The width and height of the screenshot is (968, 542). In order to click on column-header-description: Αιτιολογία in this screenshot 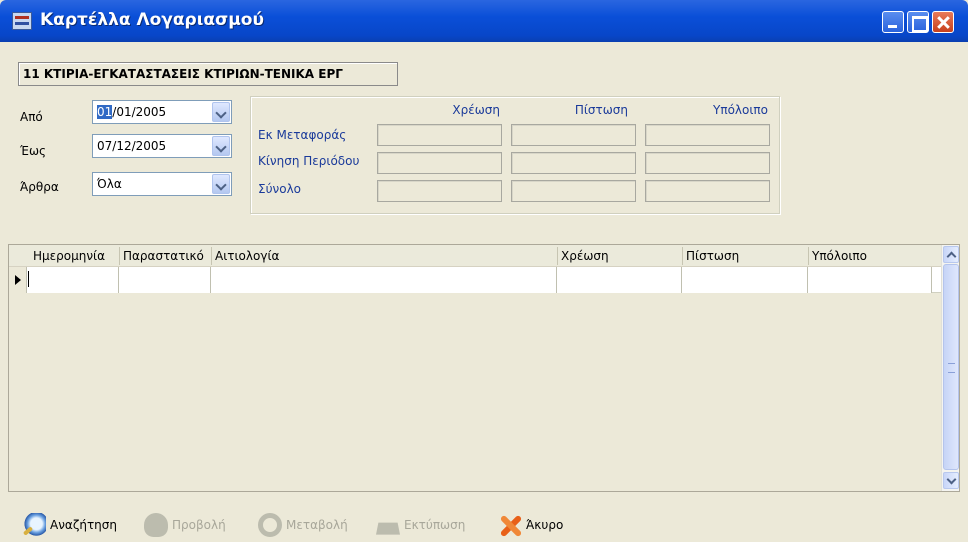, I will do `click(247, 256)`.